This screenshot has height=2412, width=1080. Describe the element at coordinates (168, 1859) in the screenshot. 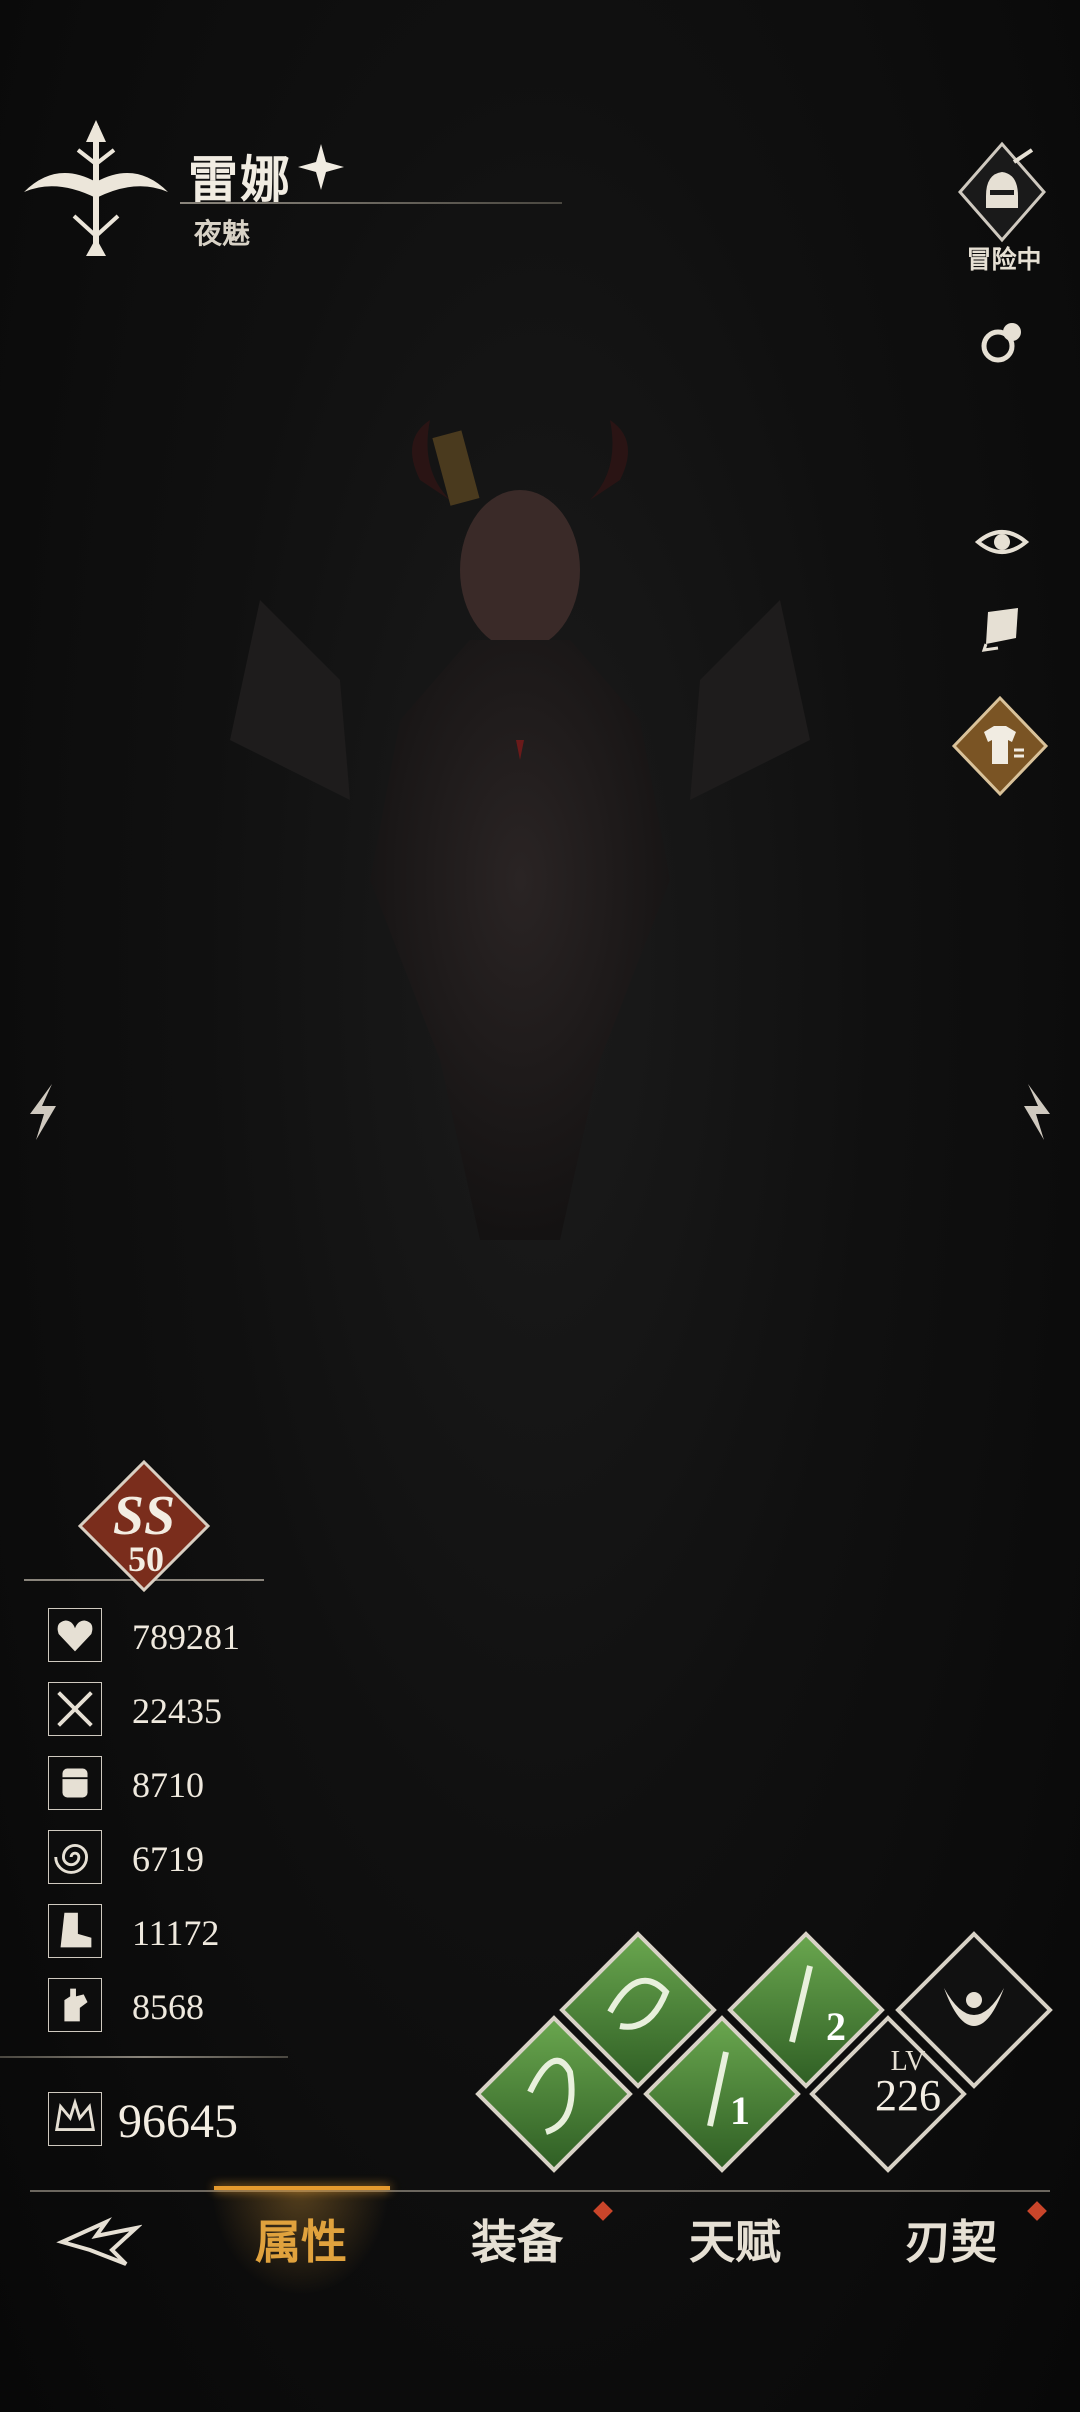

I see `stat-value-swirl: 6719` at that location.